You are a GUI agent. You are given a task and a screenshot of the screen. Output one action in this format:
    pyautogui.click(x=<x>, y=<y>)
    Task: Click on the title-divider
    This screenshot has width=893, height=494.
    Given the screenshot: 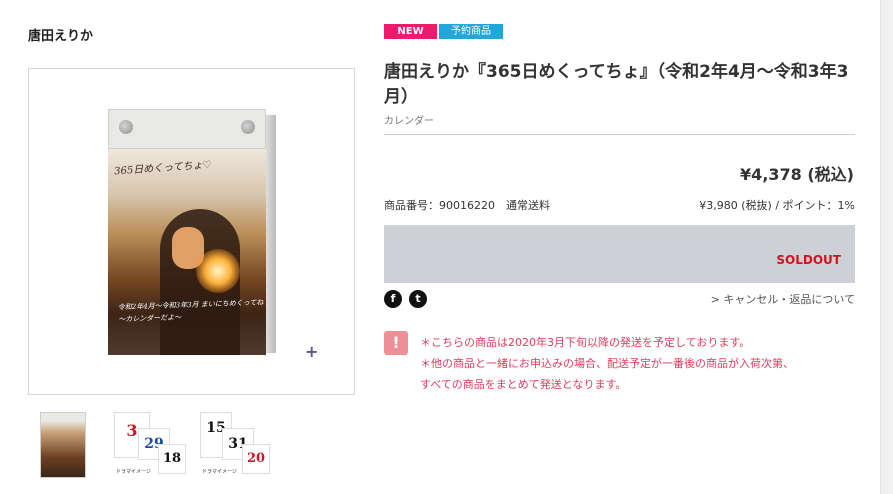 What is the action you would take?
    pyautogui.click(x=619, y=134)
    